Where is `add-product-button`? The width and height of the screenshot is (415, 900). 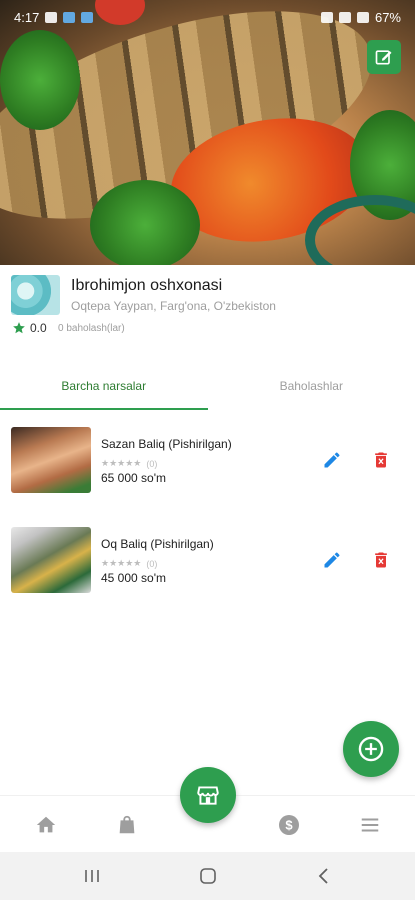 add-product-button is located at coordinates (371, 749).